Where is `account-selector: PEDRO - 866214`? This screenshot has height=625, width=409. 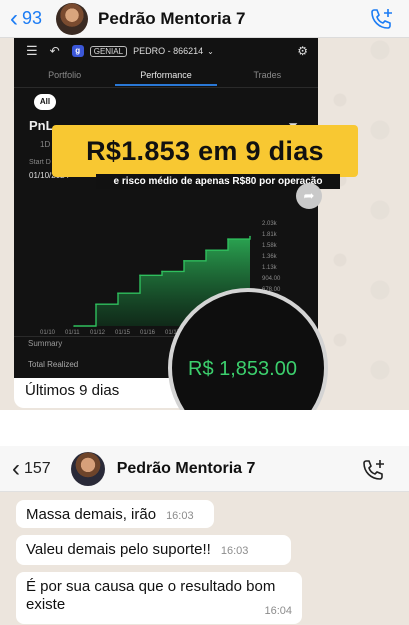 account-selector: PEDRO - 866214 is located at coordinates (168, 51).